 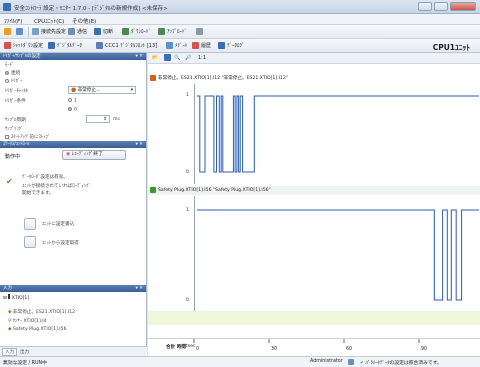 I want to click on digital-front-button: CCC1 ﾃﾞｼﾞﾀﾙﾌﾛﾝﾄ [13], so click(x=126, y=46).